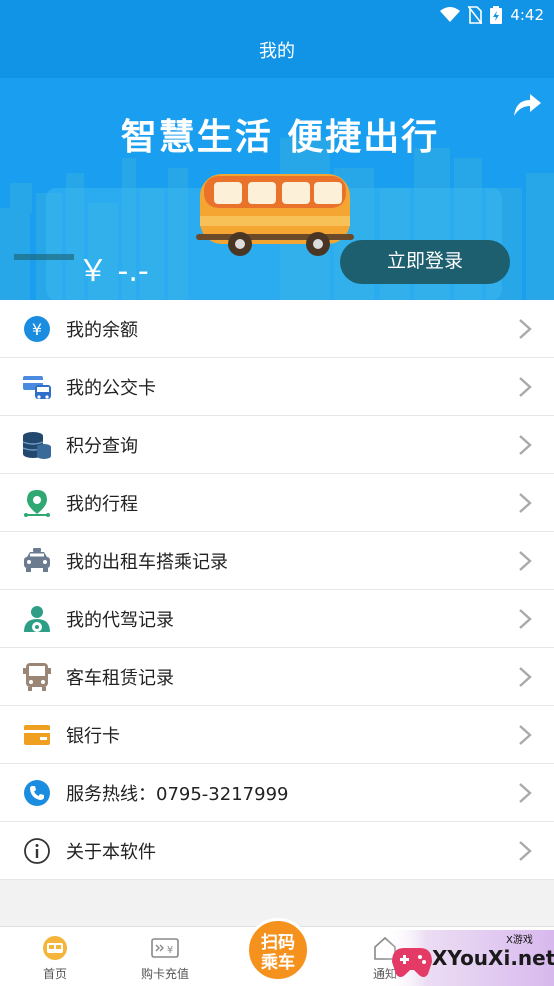 This screenshot has height=986, width=554. What do you see at coordinates (519, 940) in the screenshot?
I see `watermark-tag: X游戏` at bounding box center [519, 940].